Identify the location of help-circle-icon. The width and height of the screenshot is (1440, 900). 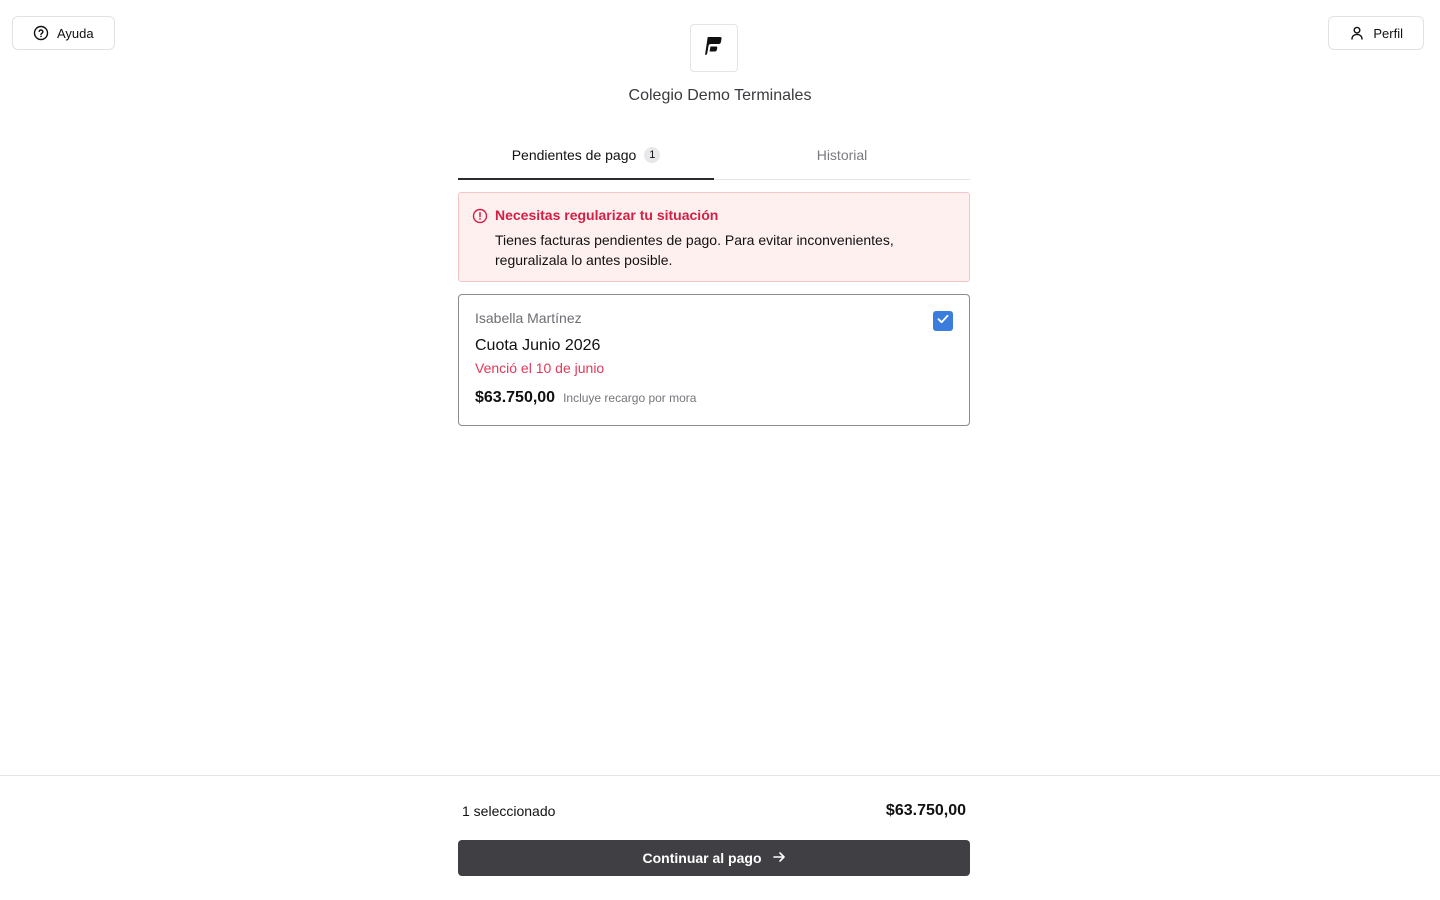
(41, 33).